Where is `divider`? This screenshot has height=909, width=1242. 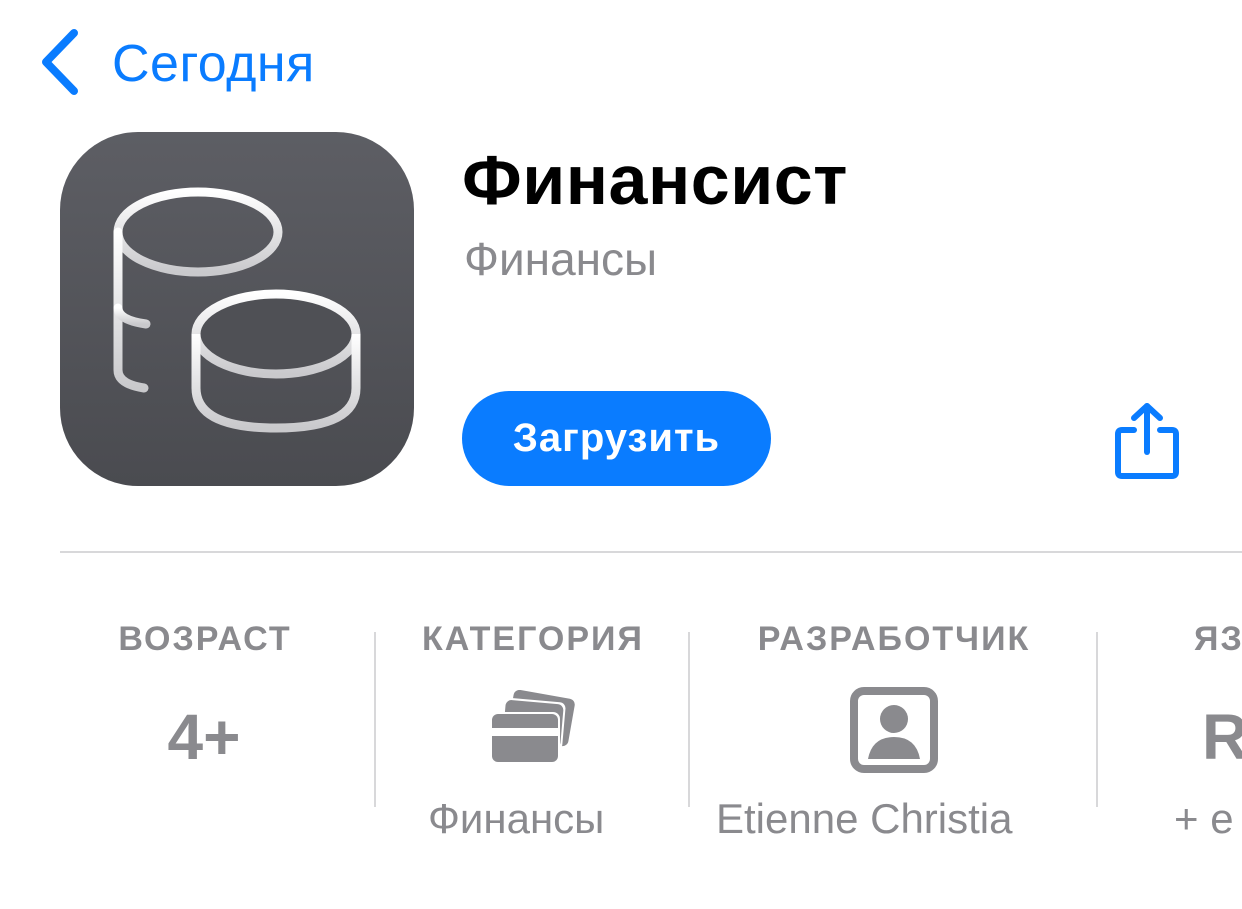 divider is located at coordinates (651, 552).